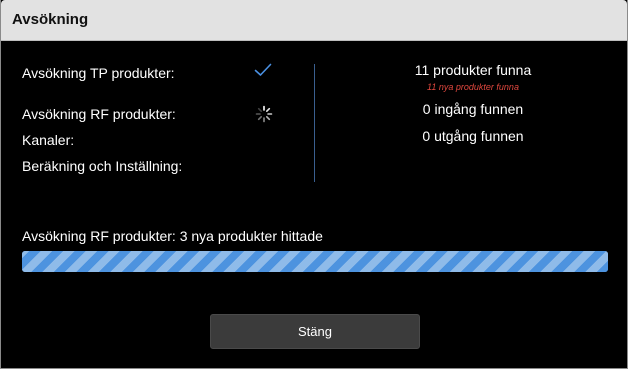  Describe the element at coordinates (473, 70) in the screenshot. I see `products-found-count: 11 produkter funna` at that location.